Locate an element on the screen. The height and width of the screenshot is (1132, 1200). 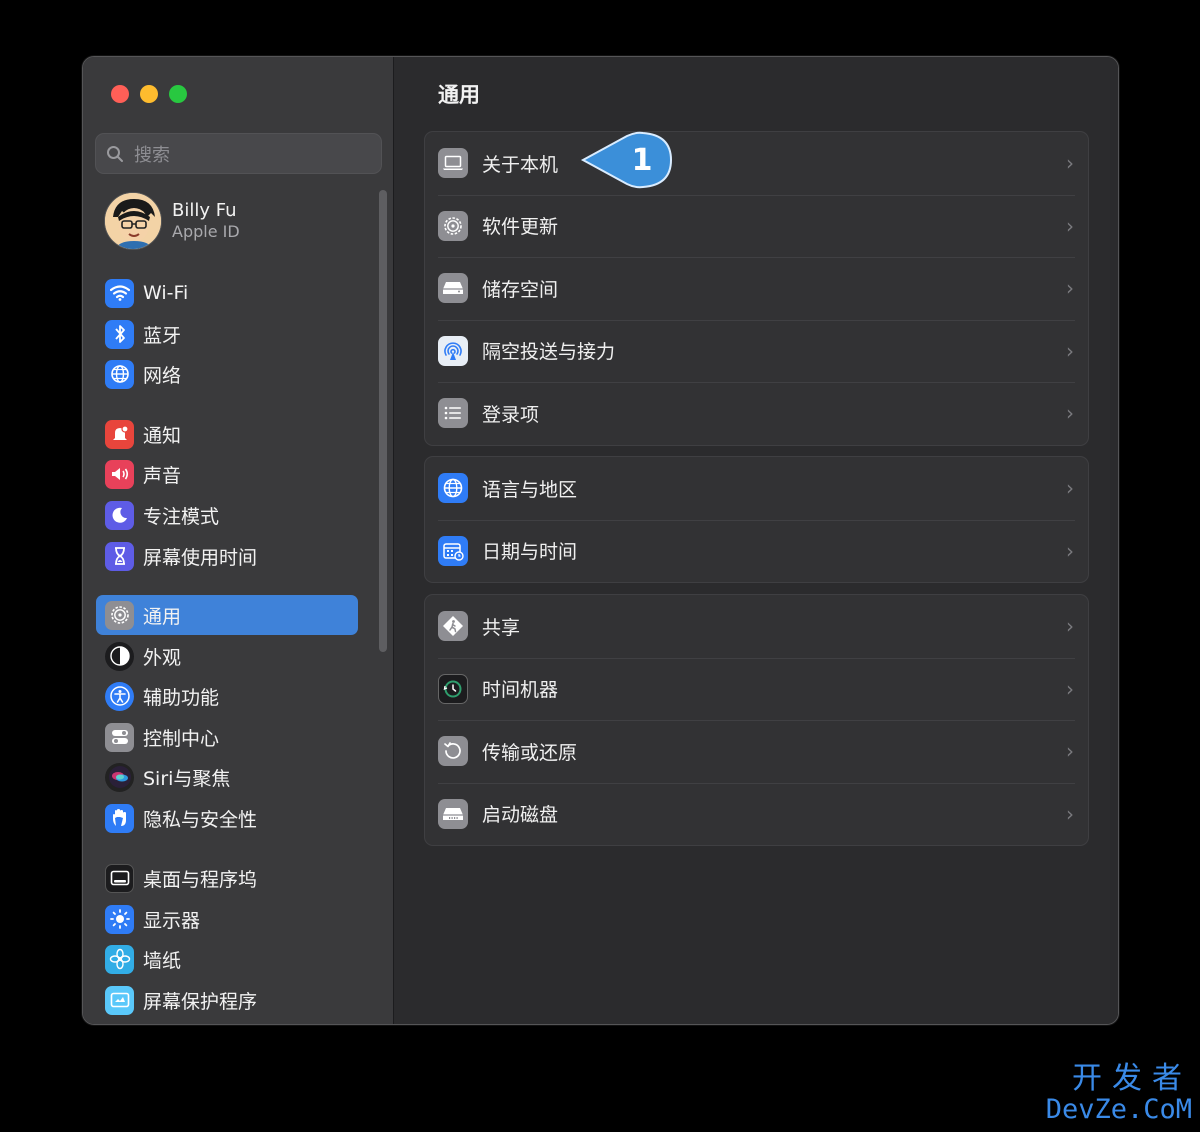
sidebar-item-label: Siri与聚焦 is located at coordinates (187, 778).